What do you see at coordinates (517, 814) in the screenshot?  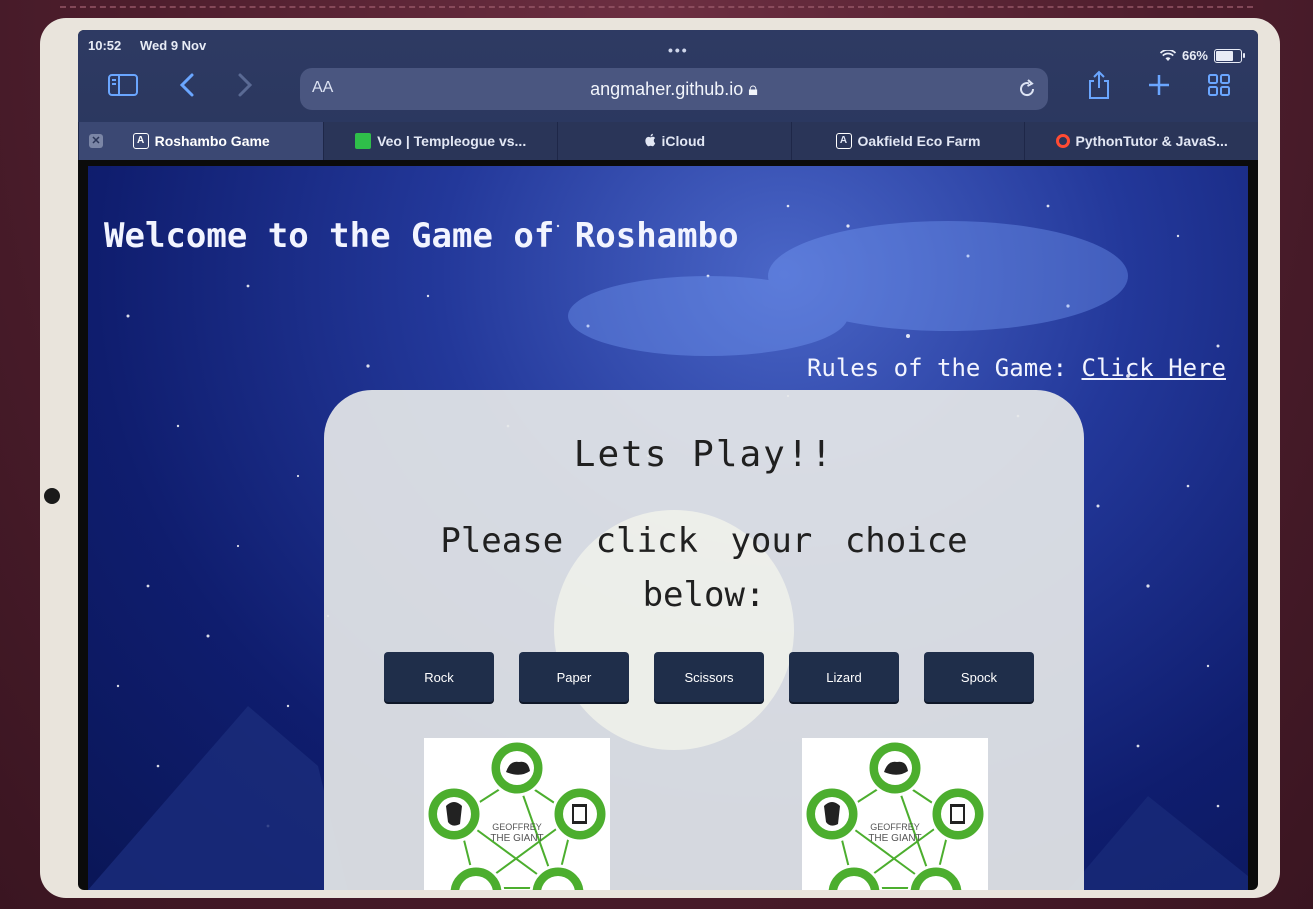 I see `player-choice-diagram: GEOFFREY THE GIANT` at bounding box center [517, 814].